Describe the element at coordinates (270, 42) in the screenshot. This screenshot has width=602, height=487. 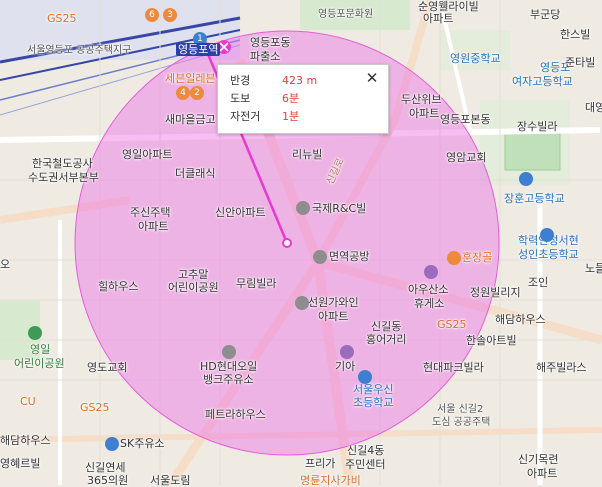
I see `place-label: 영등포동` at that location.